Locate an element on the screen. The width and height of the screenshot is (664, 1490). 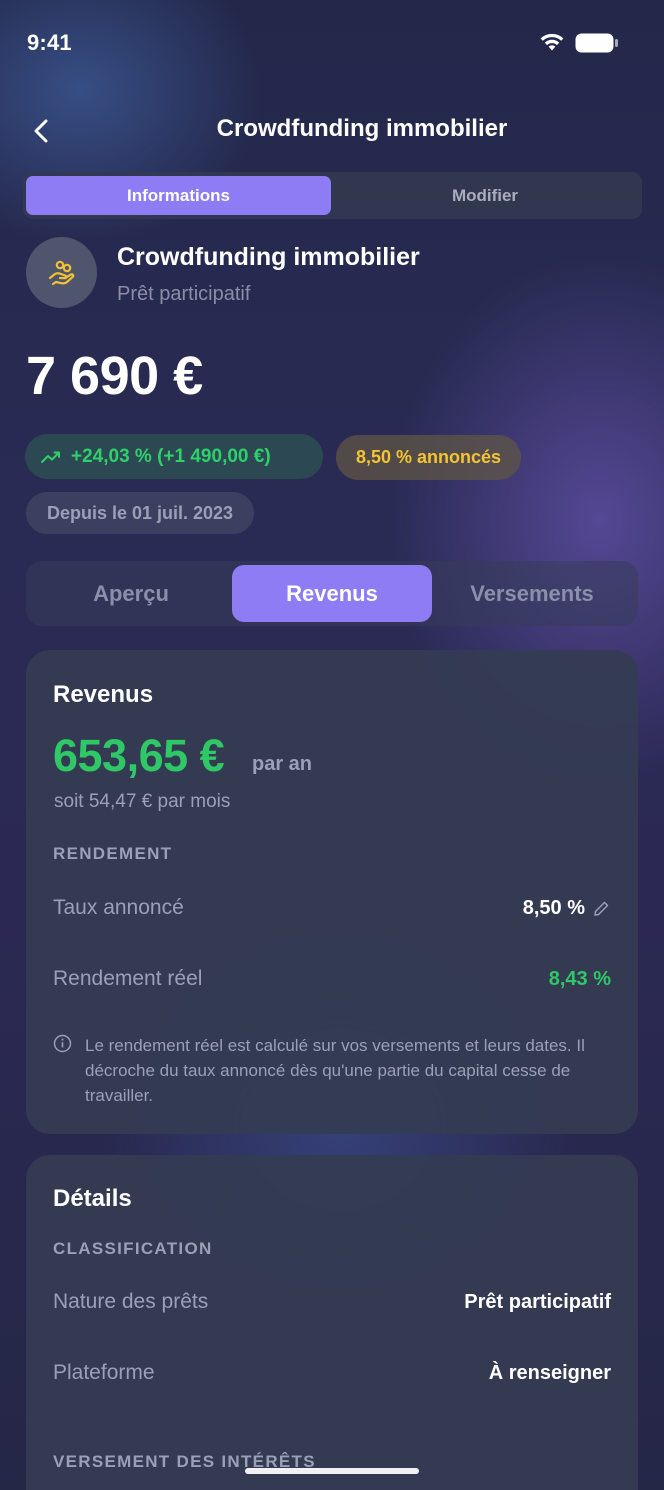
performance-text: +24,03 % (+1 490,00 €) is located at coordinates (171, 456).